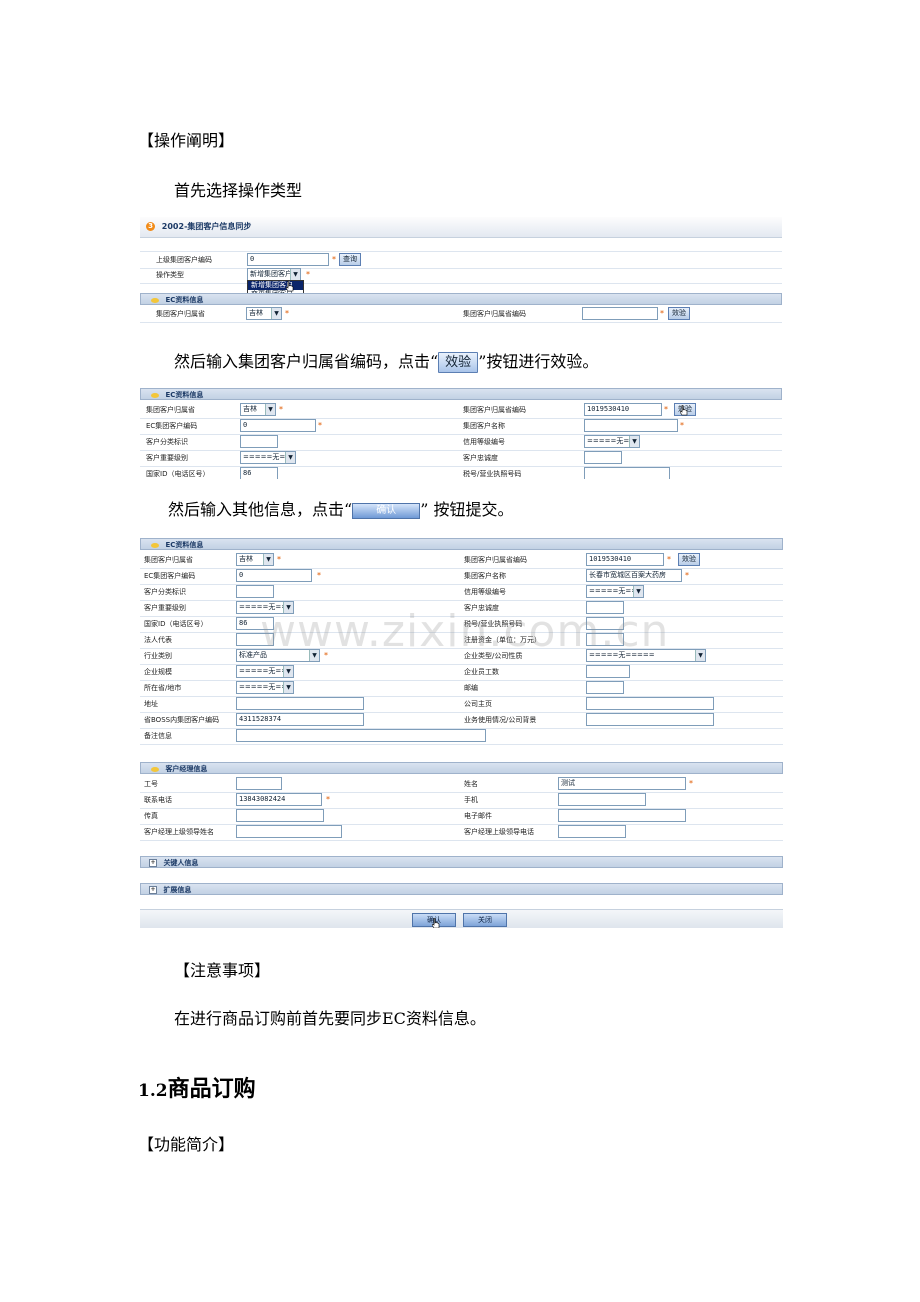 The height and width of the screenshot is (1302, 920). I want to click on form-row: 地址 公司主页, so click(461, 704).